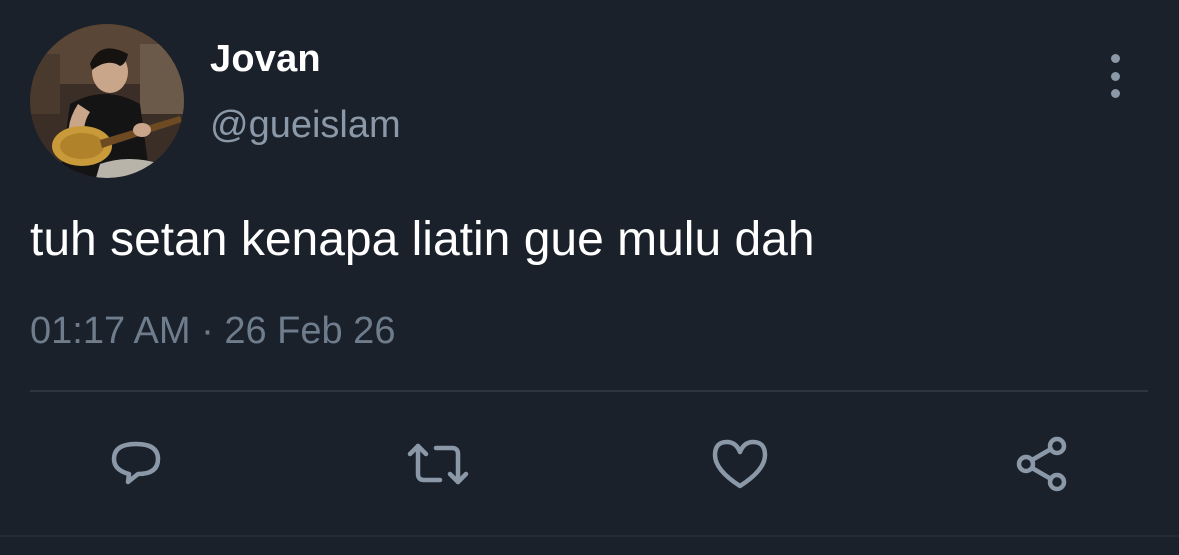 This screenshot has width=1179, height=555. Describe the element at coordinates (589, 536) in the screenshot. I see `bottom-divider` at that location.